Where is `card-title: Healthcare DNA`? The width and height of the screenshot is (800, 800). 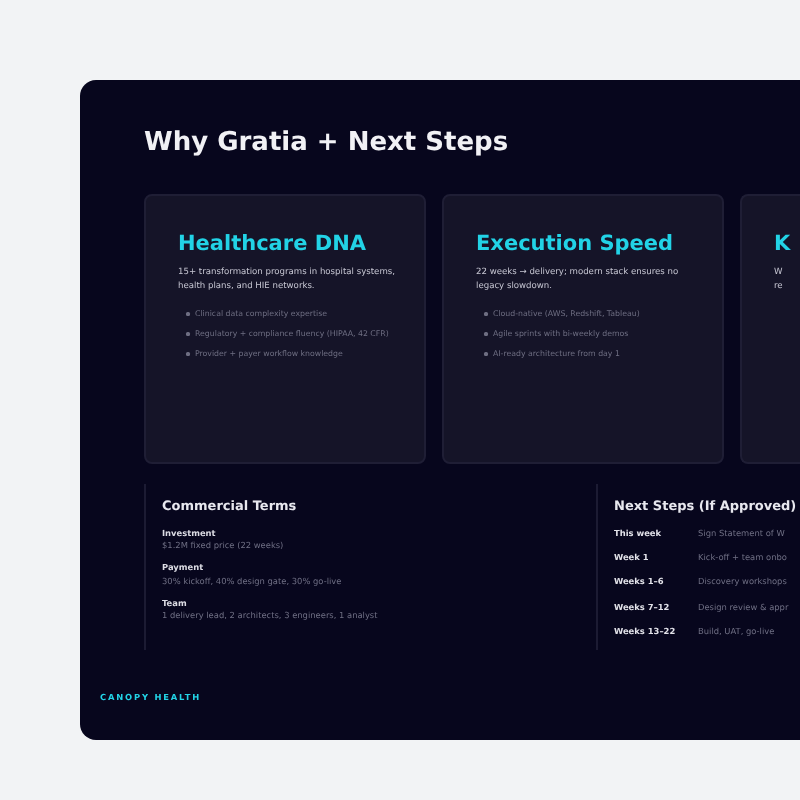
card-title: Healthcare DNA is located at coordinates (273, 244).